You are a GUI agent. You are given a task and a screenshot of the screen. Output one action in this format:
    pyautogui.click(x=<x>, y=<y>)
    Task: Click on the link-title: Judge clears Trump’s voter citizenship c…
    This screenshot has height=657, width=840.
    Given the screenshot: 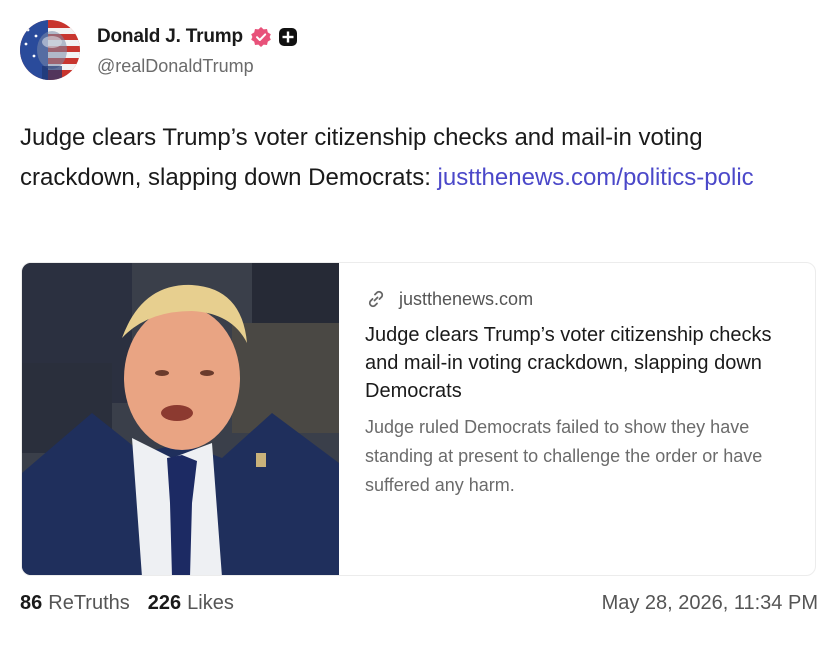 What is the action you would take?
    pyautogui.click(x=575, y=363)
    